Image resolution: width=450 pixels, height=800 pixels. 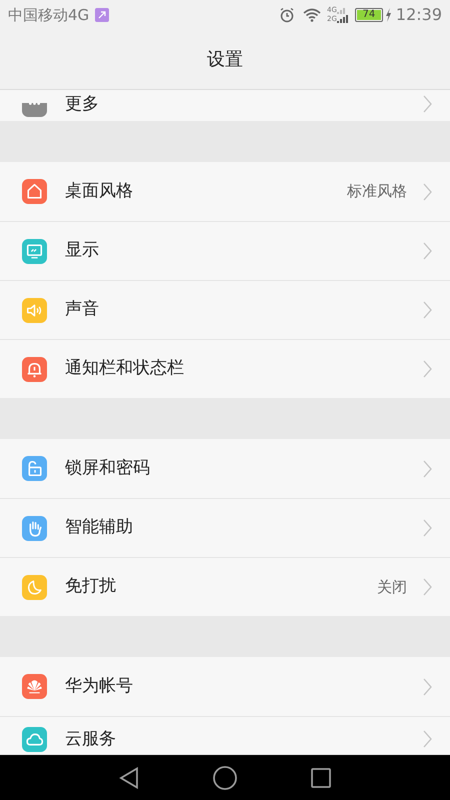 What do you see at coordinates (225, 191) in the screenshot?
I see `settings-row: 桌面风格 标准风格` at bounding box center [225, 191].